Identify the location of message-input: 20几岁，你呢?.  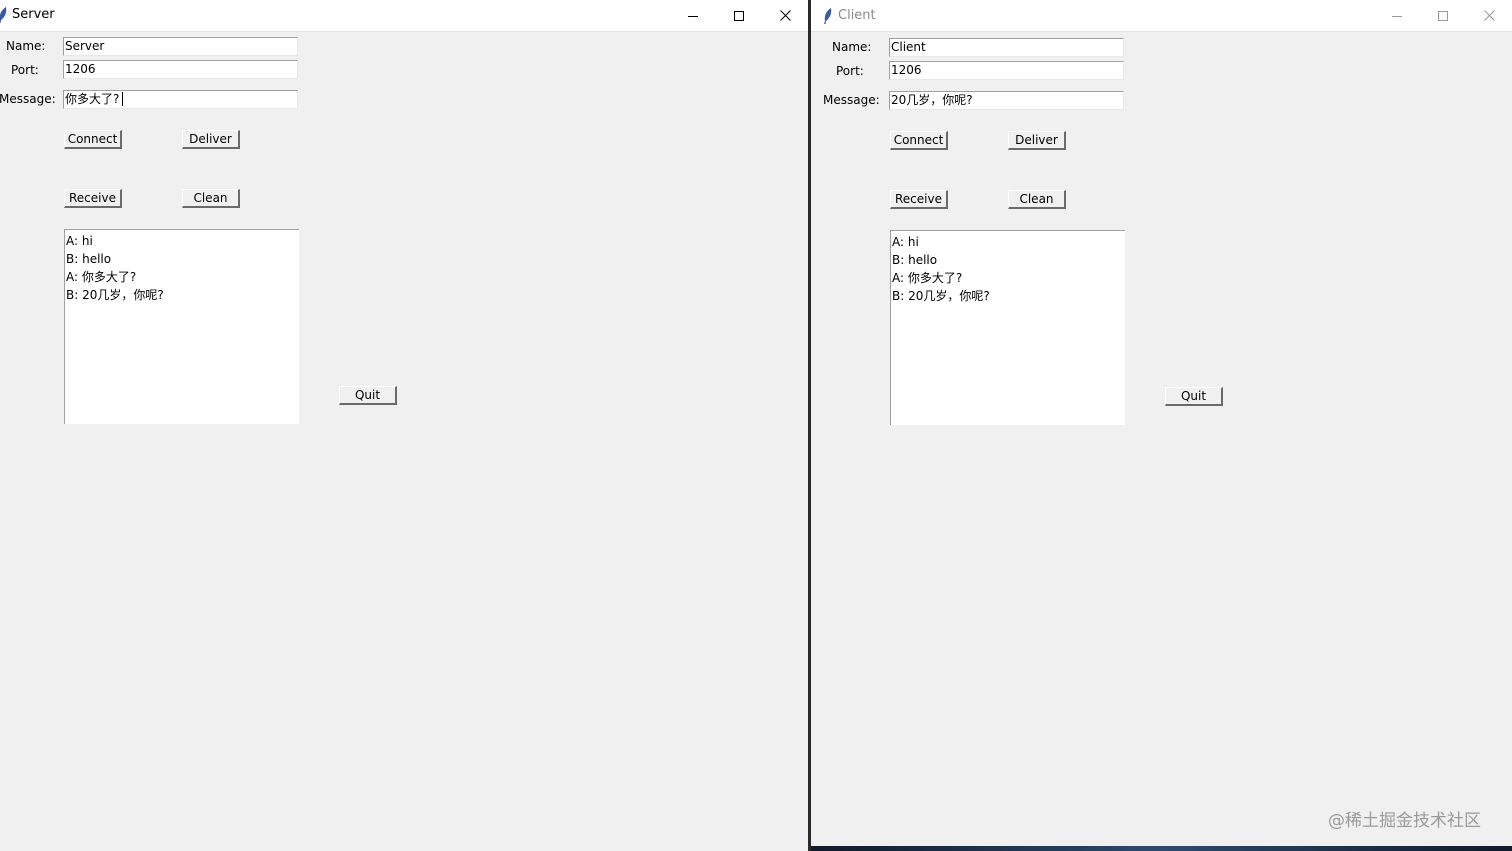
(1006, 100).